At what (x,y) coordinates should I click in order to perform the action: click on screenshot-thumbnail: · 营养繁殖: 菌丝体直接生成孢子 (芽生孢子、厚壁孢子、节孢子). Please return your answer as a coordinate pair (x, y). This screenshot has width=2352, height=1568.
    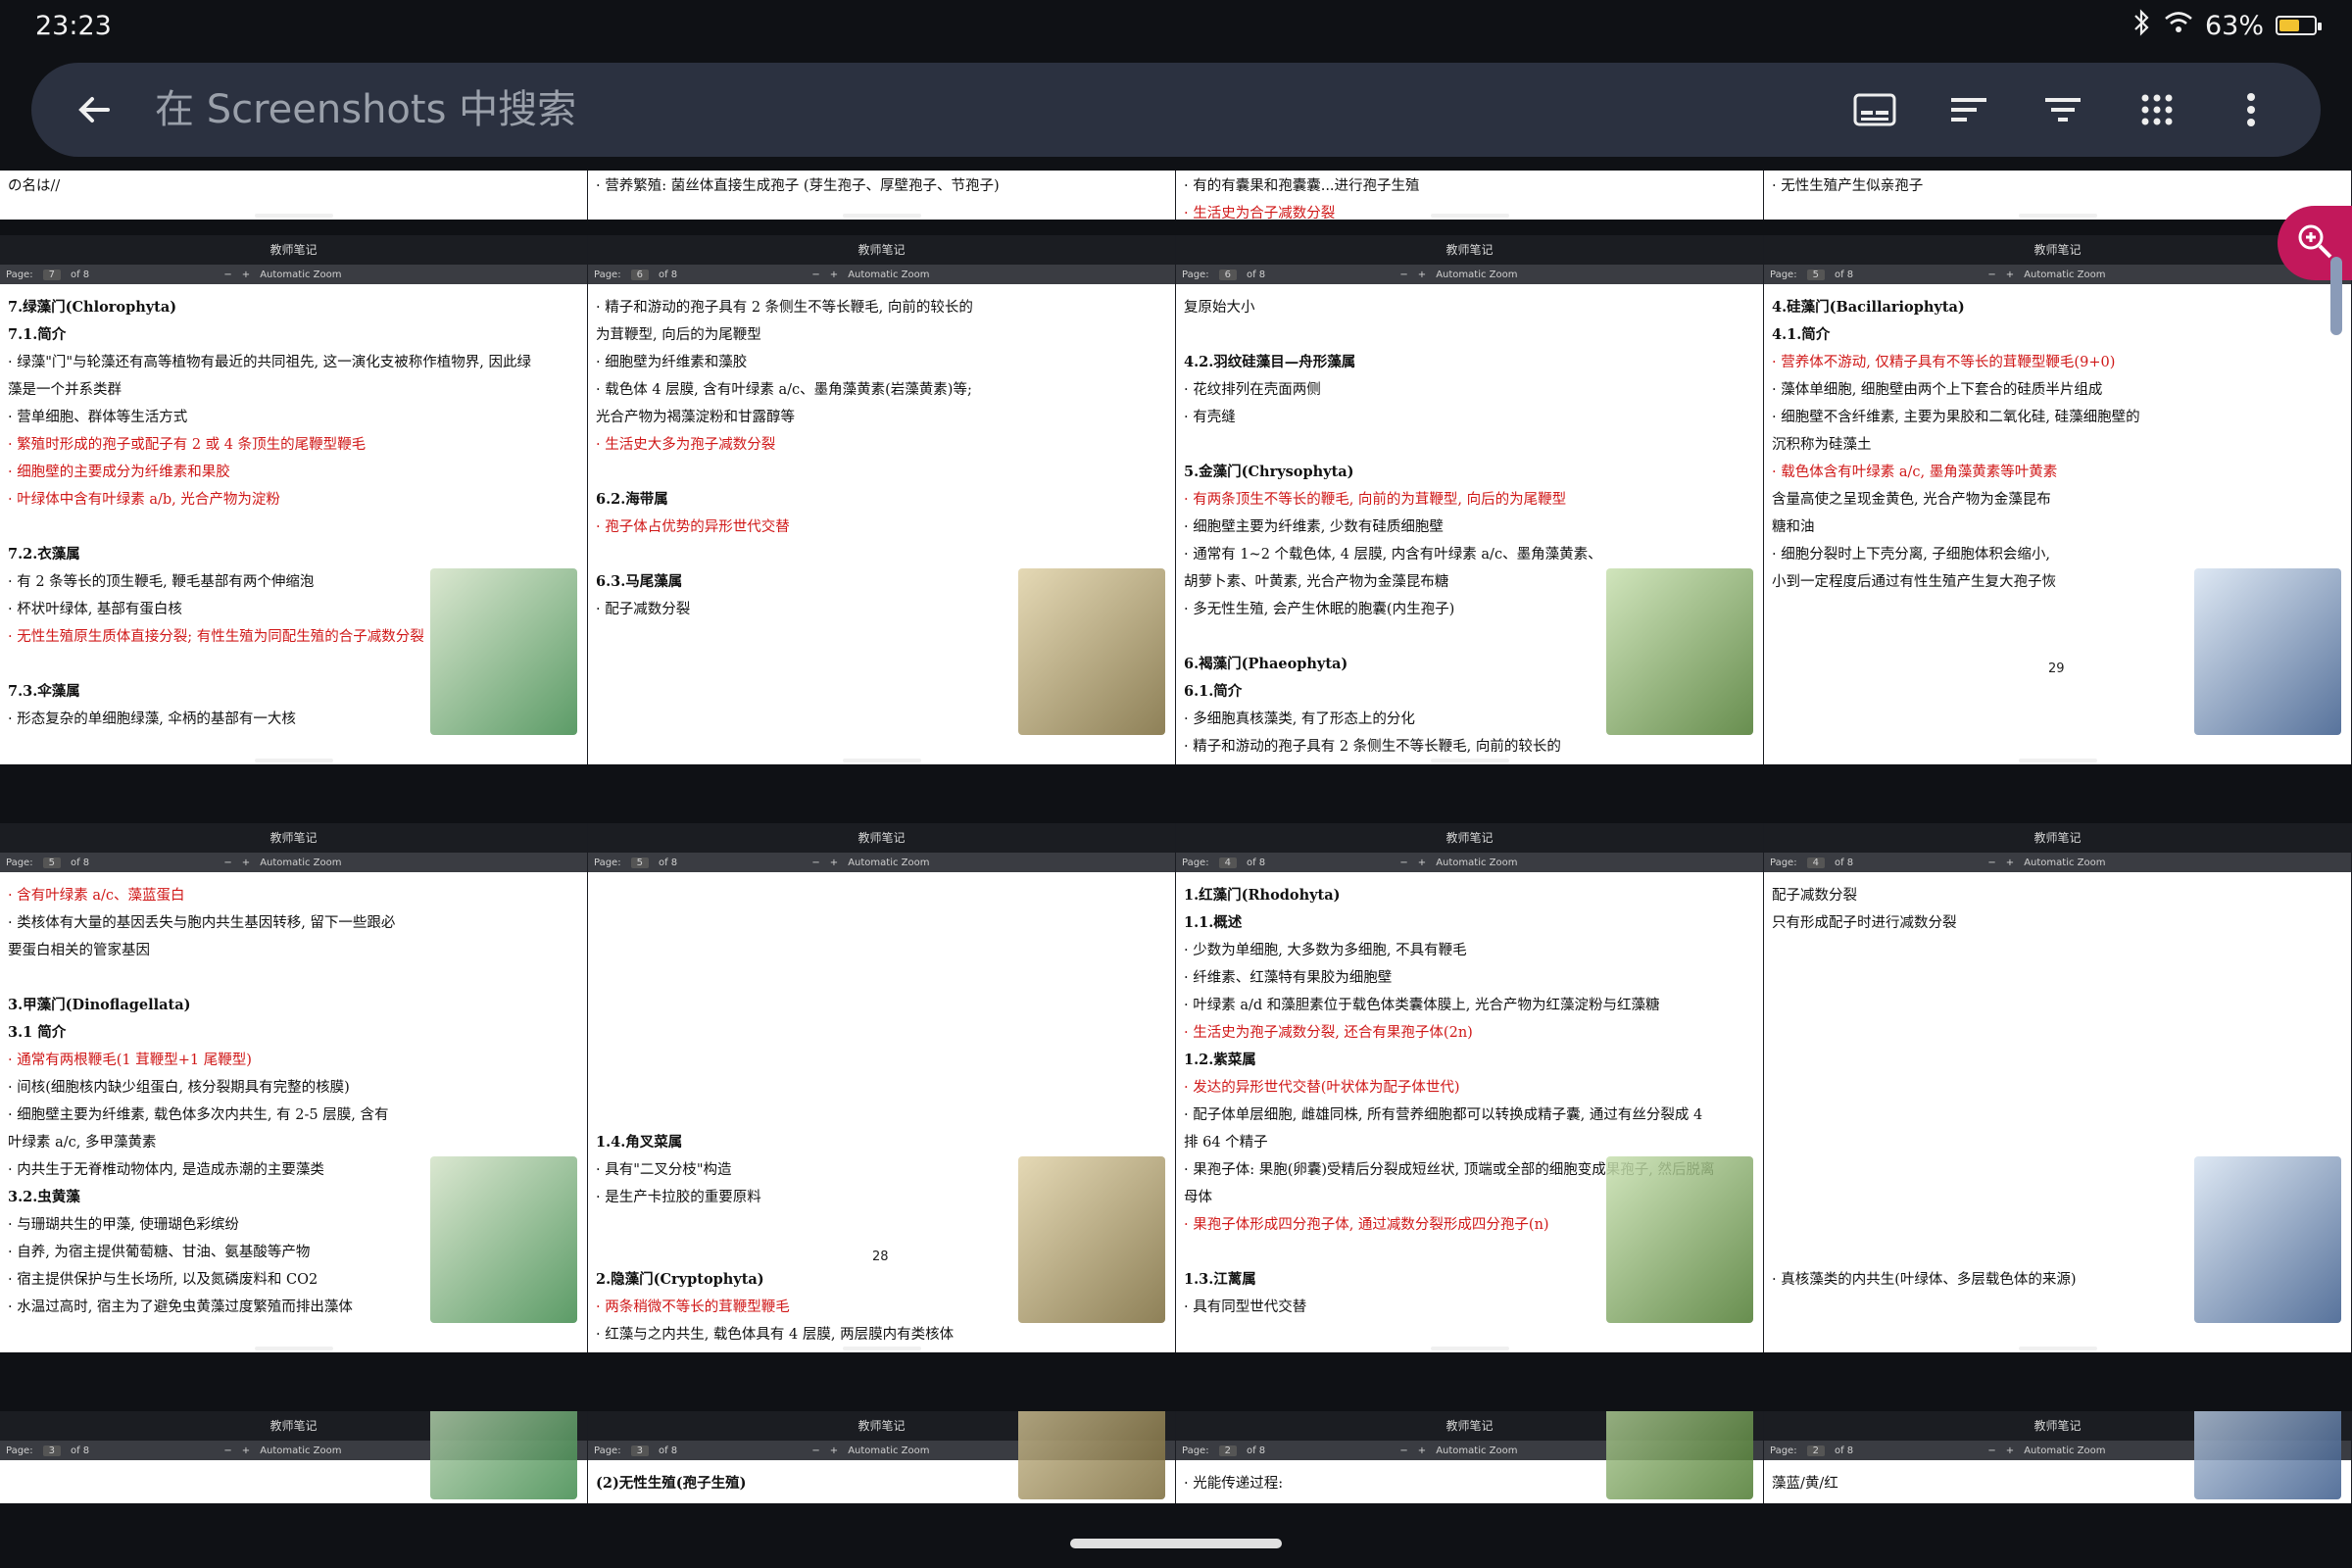
    Looking at the image, I should click on (882, 195).